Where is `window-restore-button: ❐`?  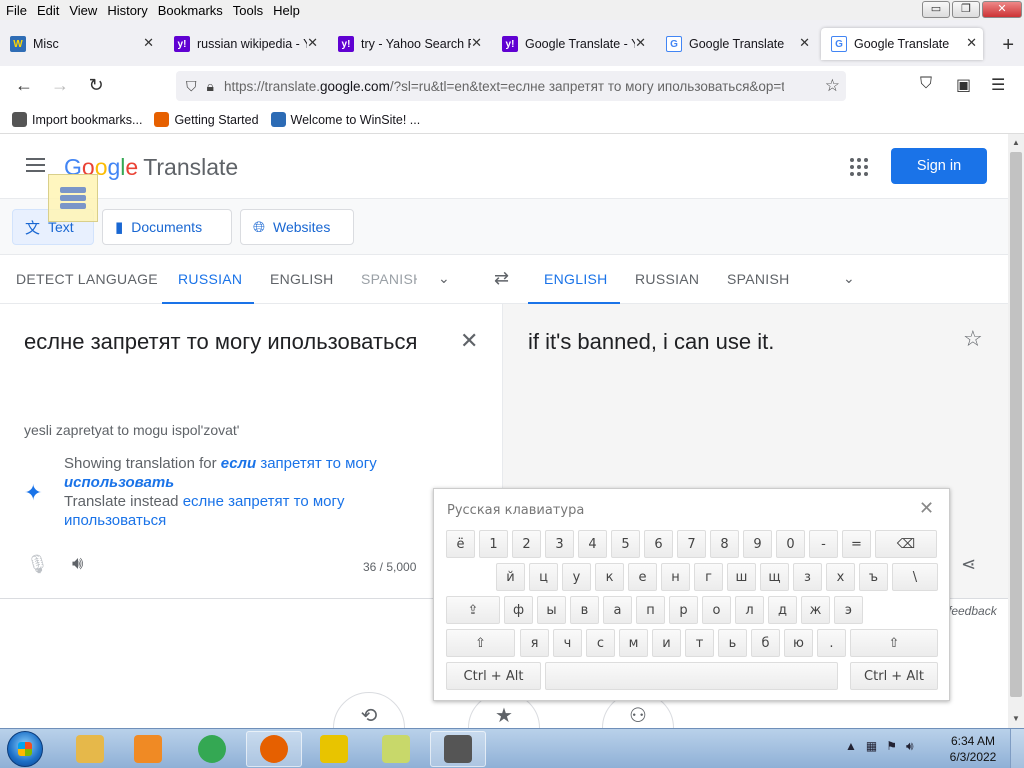 window-restore-button: ❐ is located at coordinates (966, 9).